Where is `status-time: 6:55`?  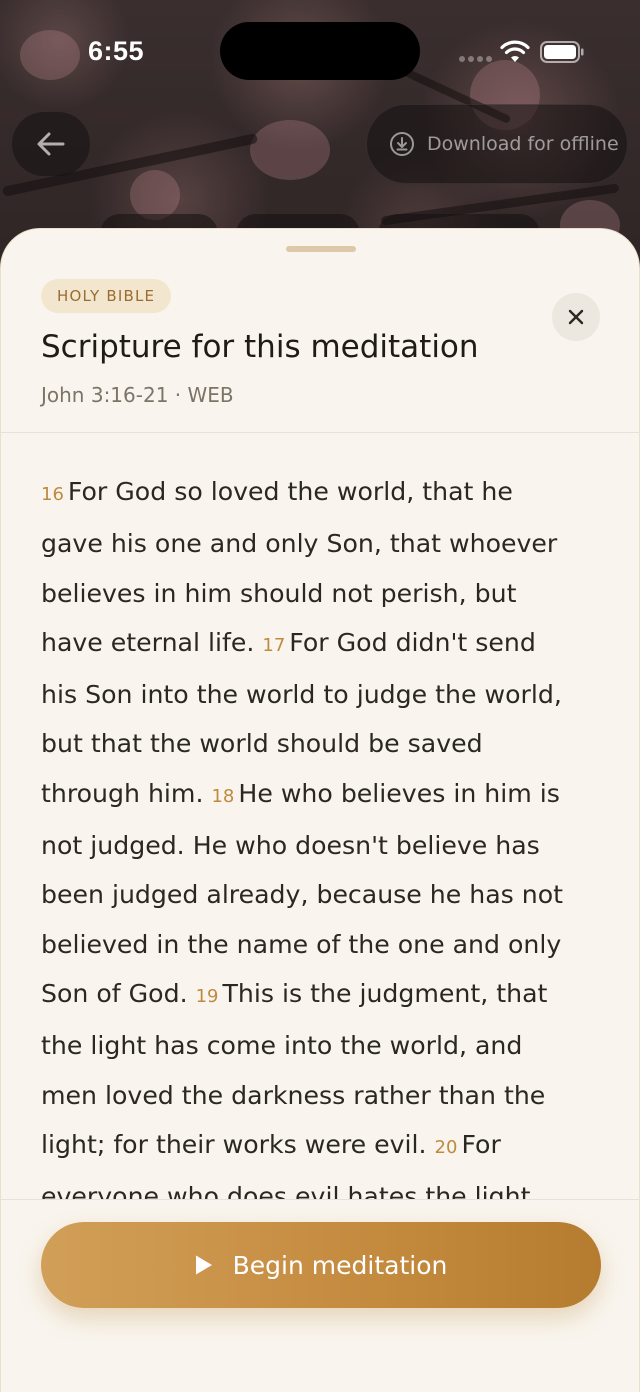 status-time: 6:55 is located at coordinates (116, 51).